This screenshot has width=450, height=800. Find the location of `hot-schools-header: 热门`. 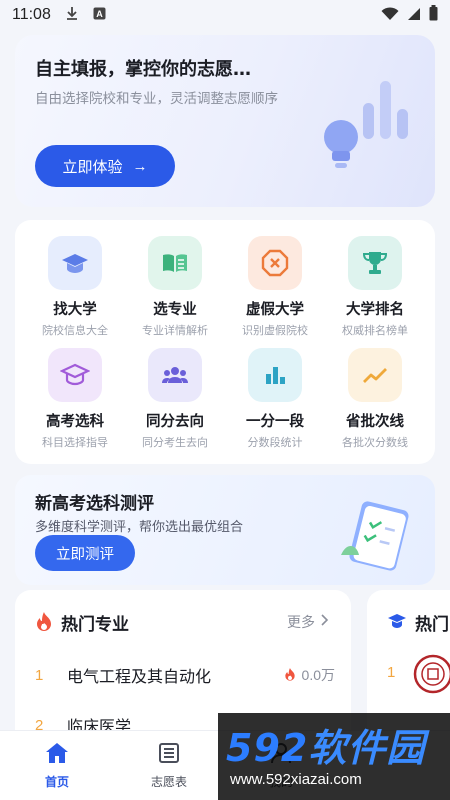

hot-schools-header: 热门 is located at coordinates (418, 622).